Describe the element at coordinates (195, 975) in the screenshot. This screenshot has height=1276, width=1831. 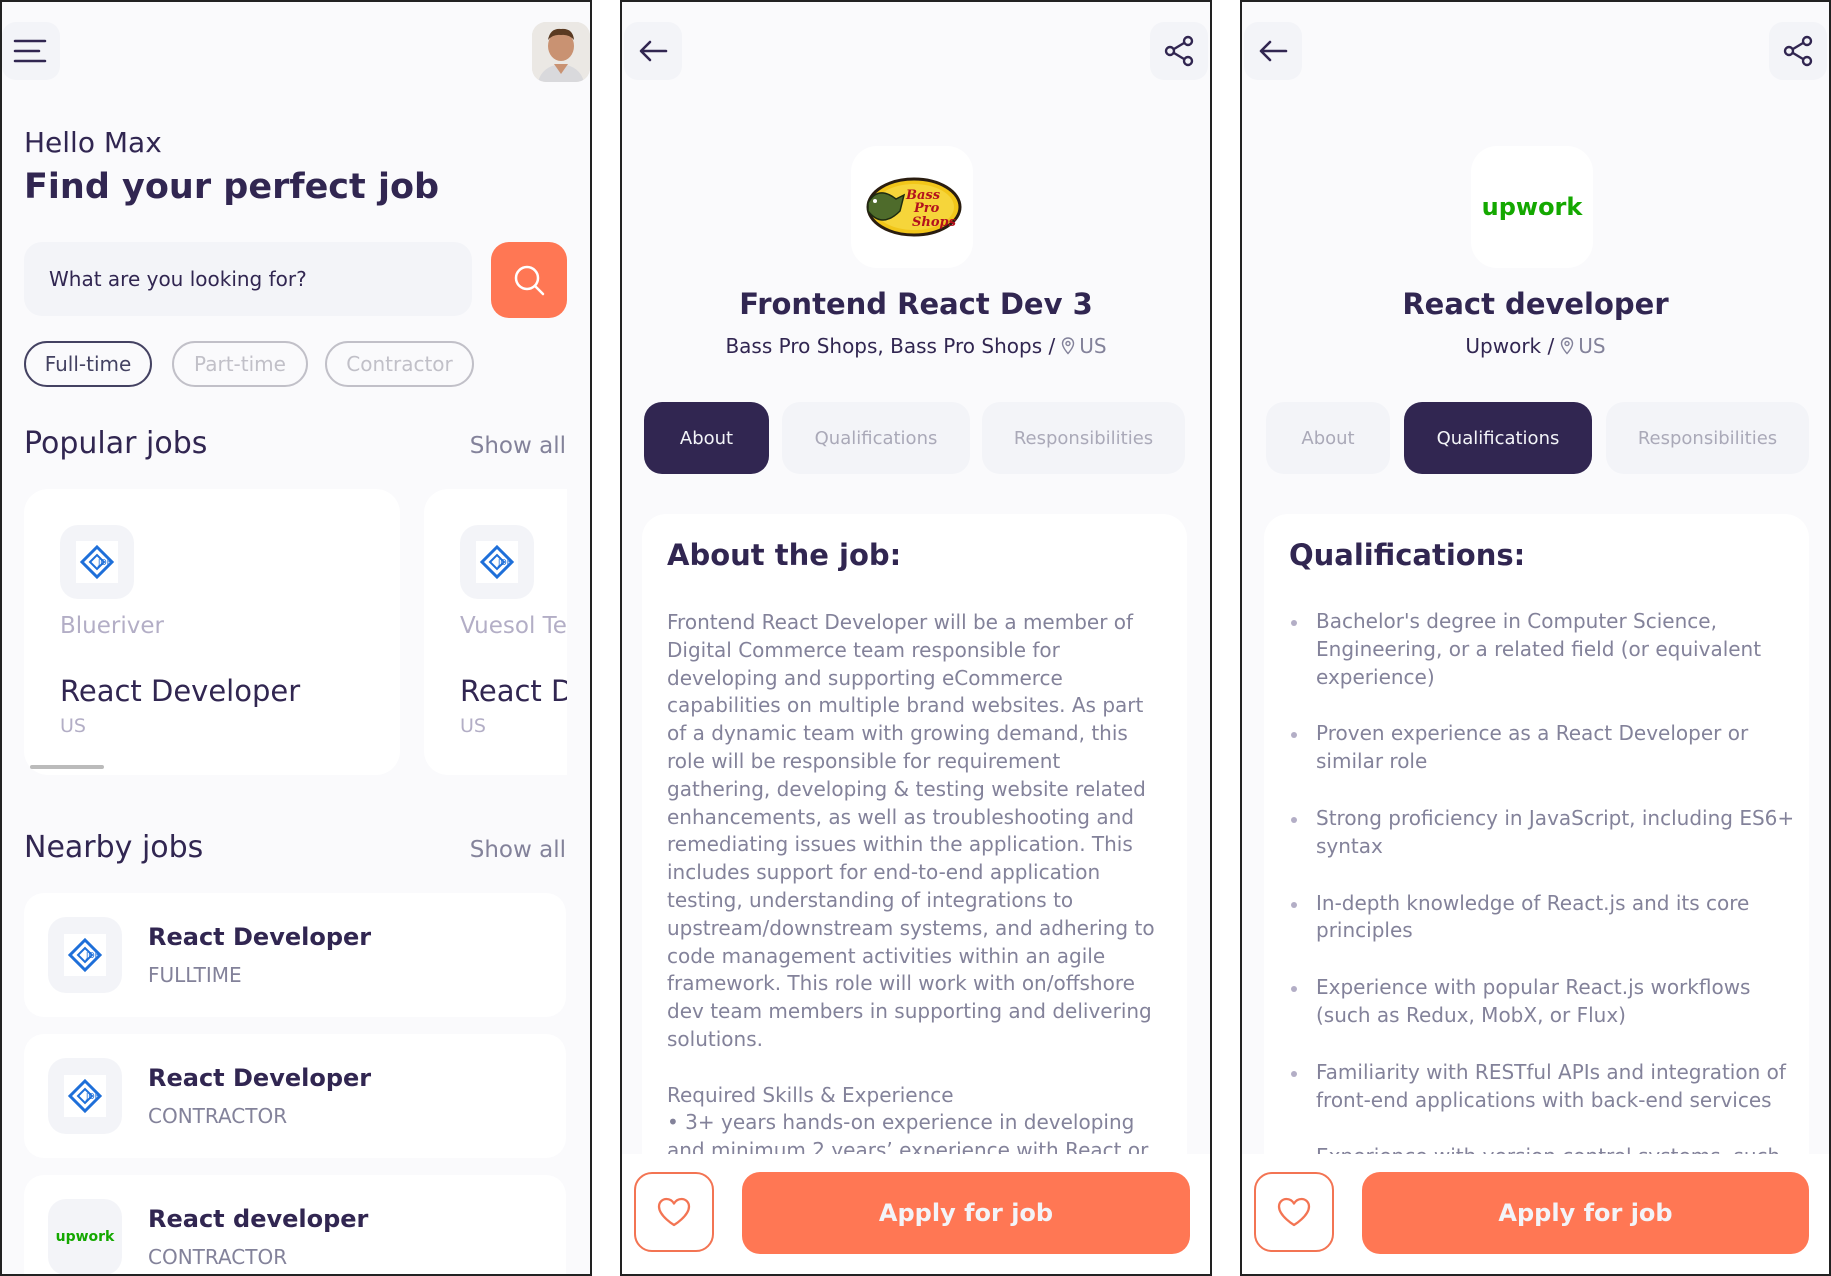
I see `job-type: FULLTIME` at that location.